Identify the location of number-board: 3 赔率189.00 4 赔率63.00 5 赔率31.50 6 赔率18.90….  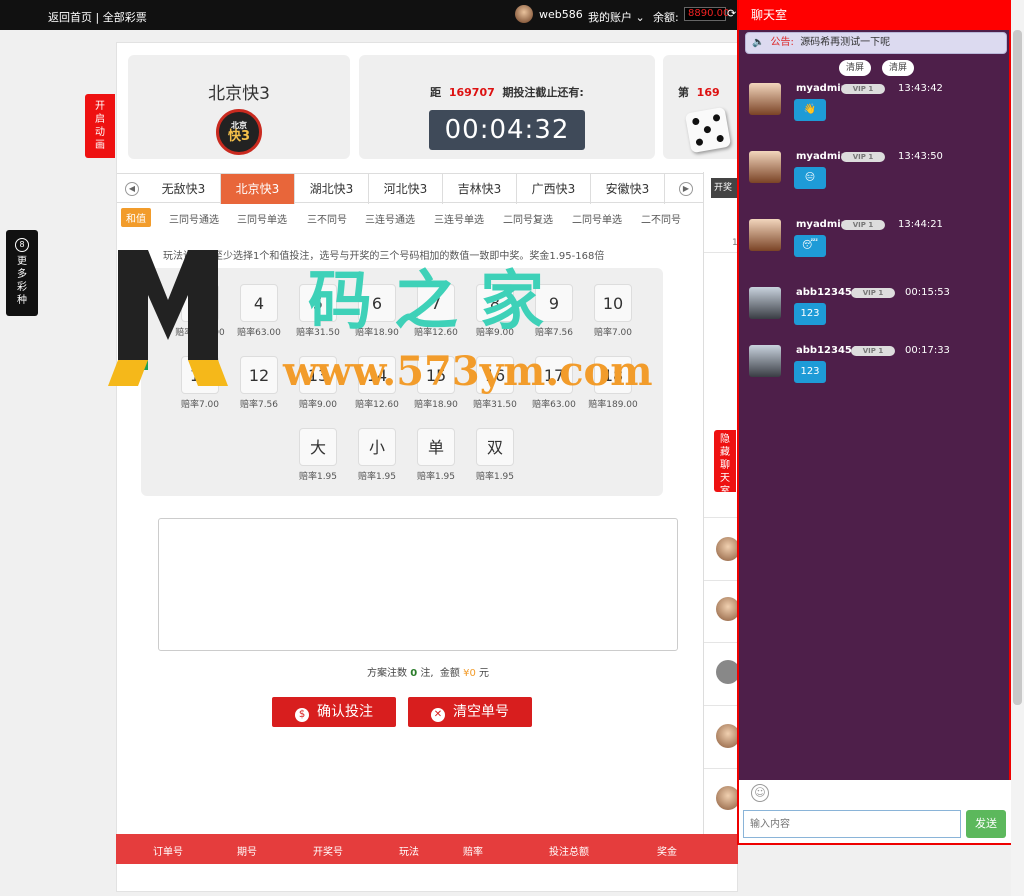
(402, 382).